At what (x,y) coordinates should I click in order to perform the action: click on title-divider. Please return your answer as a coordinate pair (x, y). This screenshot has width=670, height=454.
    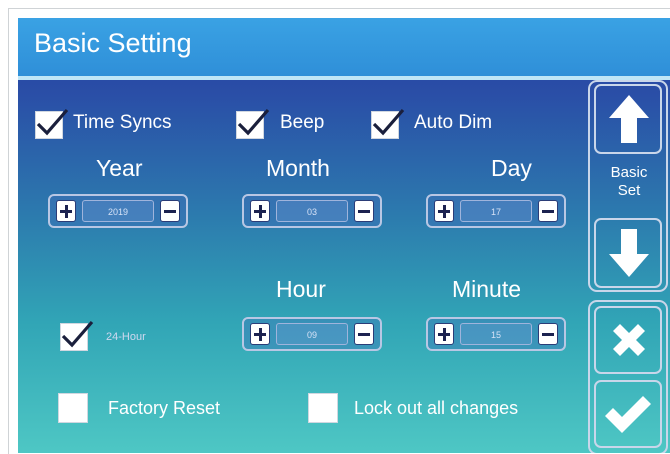
    Looking at the image, I should click on (344, 78).